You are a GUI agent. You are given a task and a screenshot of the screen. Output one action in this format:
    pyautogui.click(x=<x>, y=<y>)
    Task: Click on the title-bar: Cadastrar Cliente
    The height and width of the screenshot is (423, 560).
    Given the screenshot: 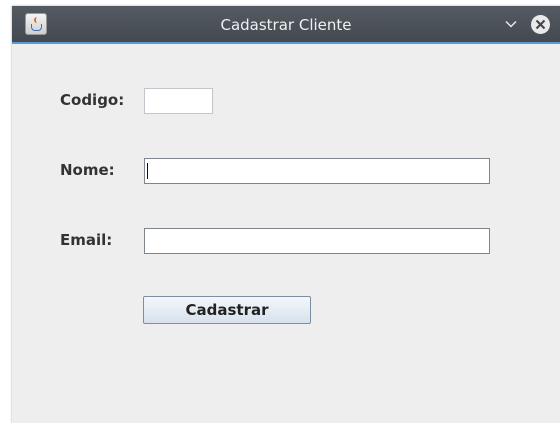 What is the action you would take?
    pyautogui.click(x=286, y=25)
    